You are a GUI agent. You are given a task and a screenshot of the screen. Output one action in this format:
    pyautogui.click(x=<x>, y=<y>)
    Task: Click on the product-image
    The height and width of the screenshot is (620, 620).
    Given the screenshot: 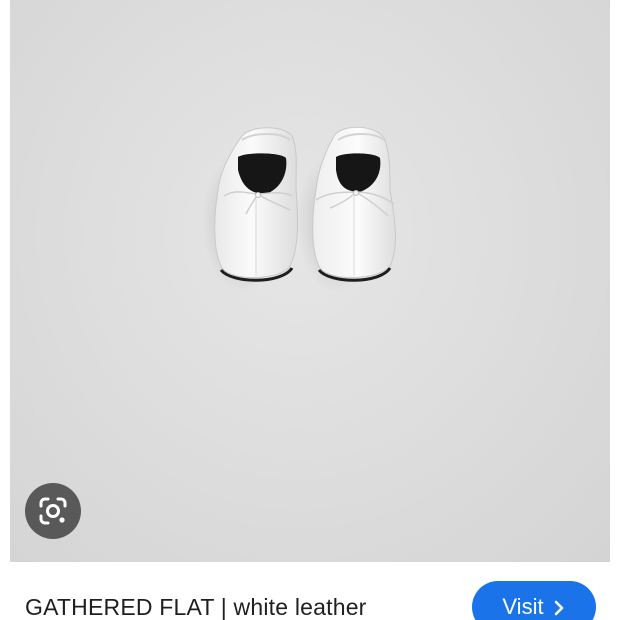 What is the action you would take?
    pyautogui.click(x=299, y=209)
    